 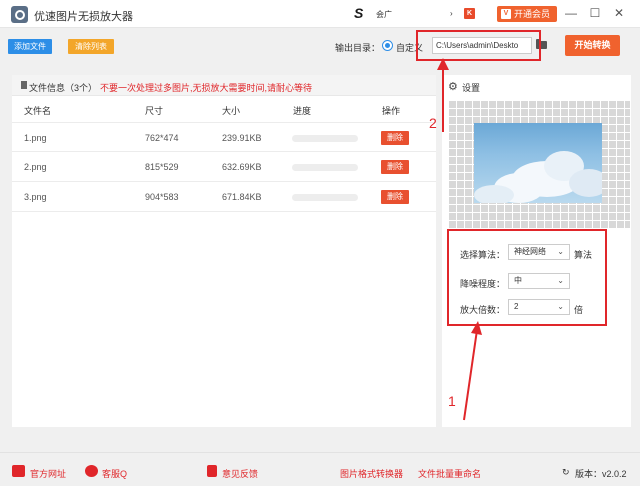 What do you see at coordinates (91, 46) in the screenshot?
I see `clear-list-button: 清除列表` at bounding box center [91, 46].